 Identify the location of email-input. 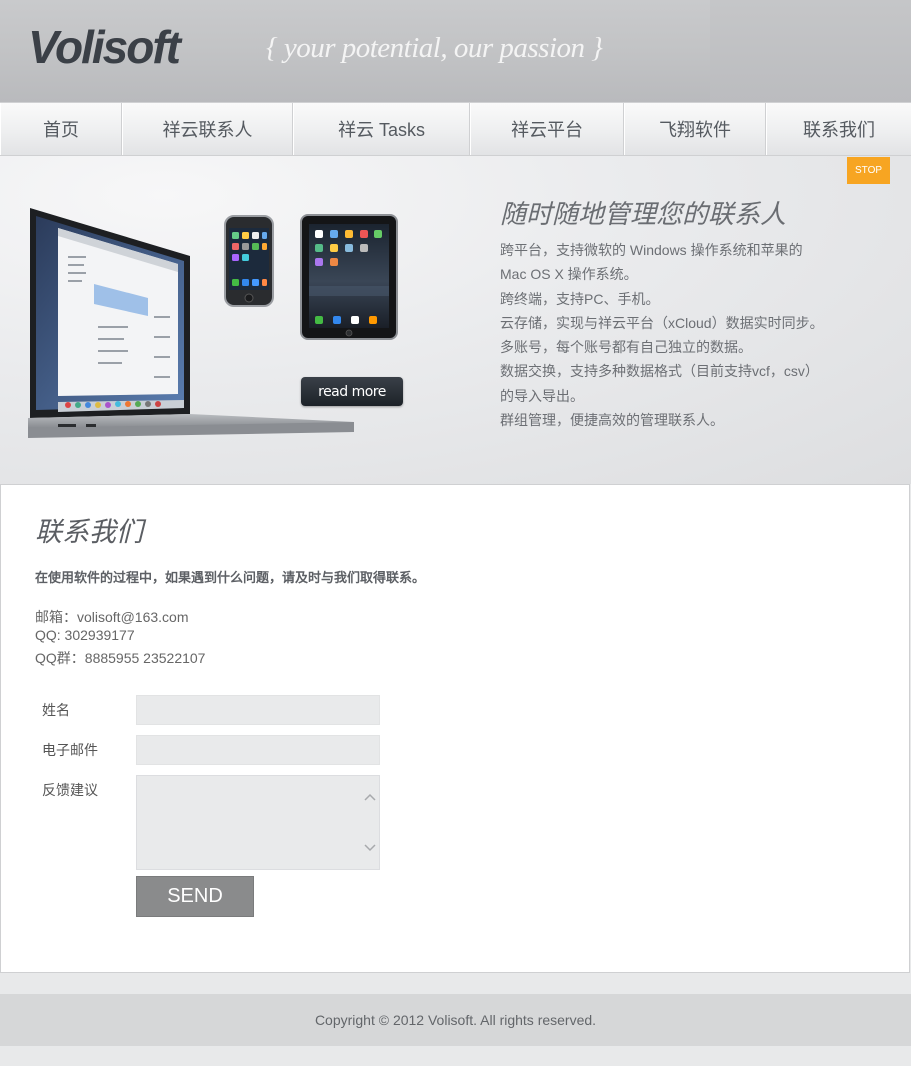
(258, 750).